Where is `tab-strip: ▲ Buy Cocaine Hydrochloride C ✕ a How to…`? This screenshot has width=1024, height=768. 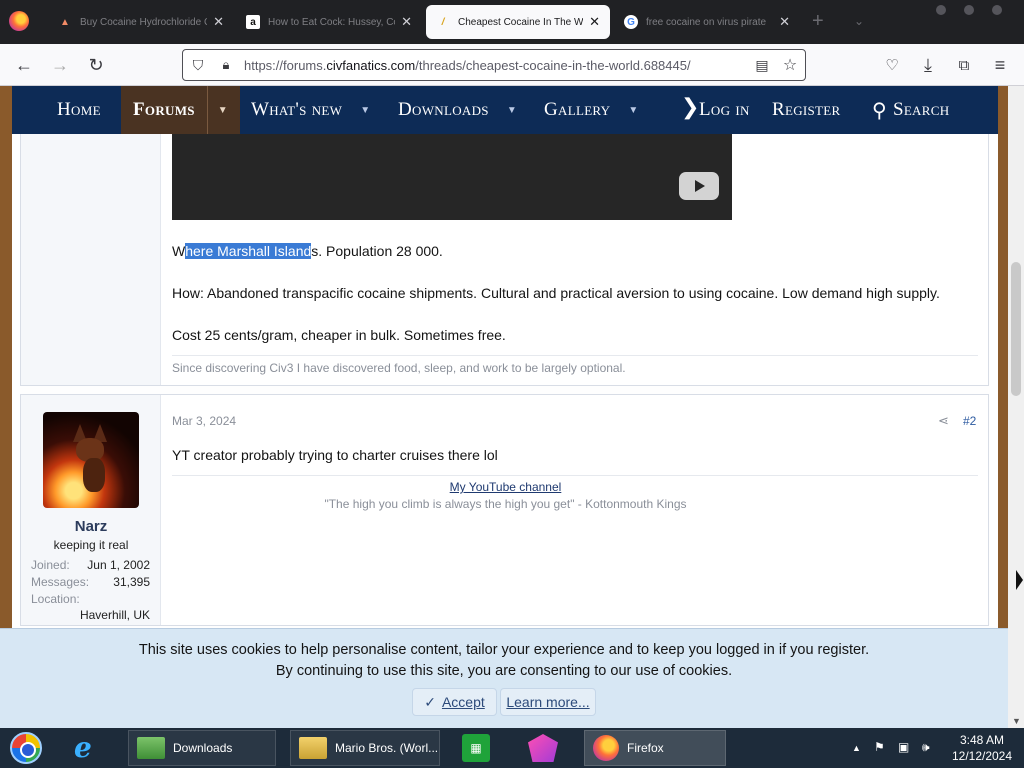
tab-strip: ▲ Buy Cocaine Hydrochloride C ✕ a How to… is located at coordinates (512, 22).